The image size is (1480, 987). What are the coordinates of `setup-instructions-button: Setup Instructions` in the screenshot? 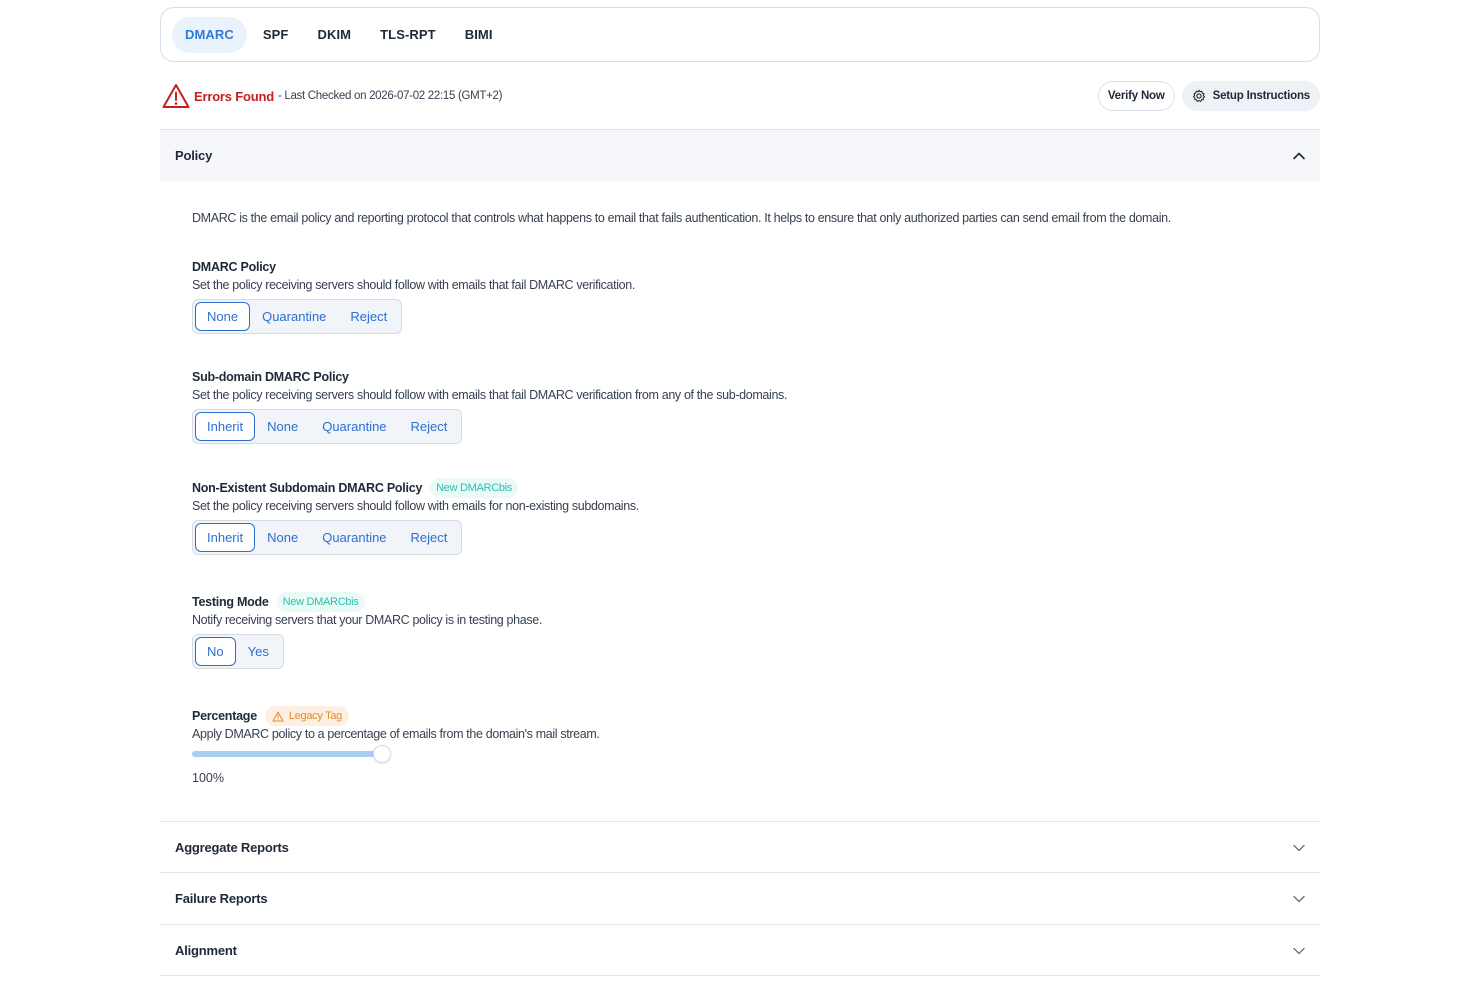 It's located at (1250, 96).